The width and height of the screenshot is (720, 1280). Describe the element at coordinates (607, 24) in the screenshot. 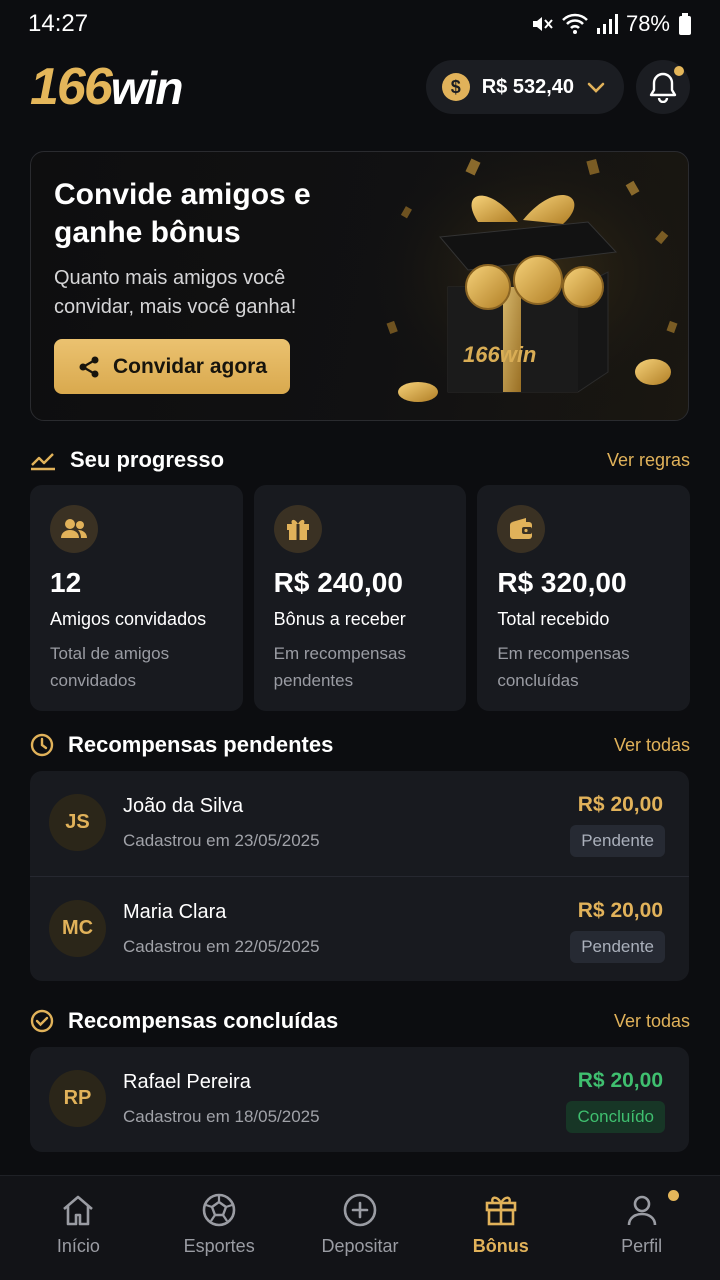

I see `signal-icon` at that location.